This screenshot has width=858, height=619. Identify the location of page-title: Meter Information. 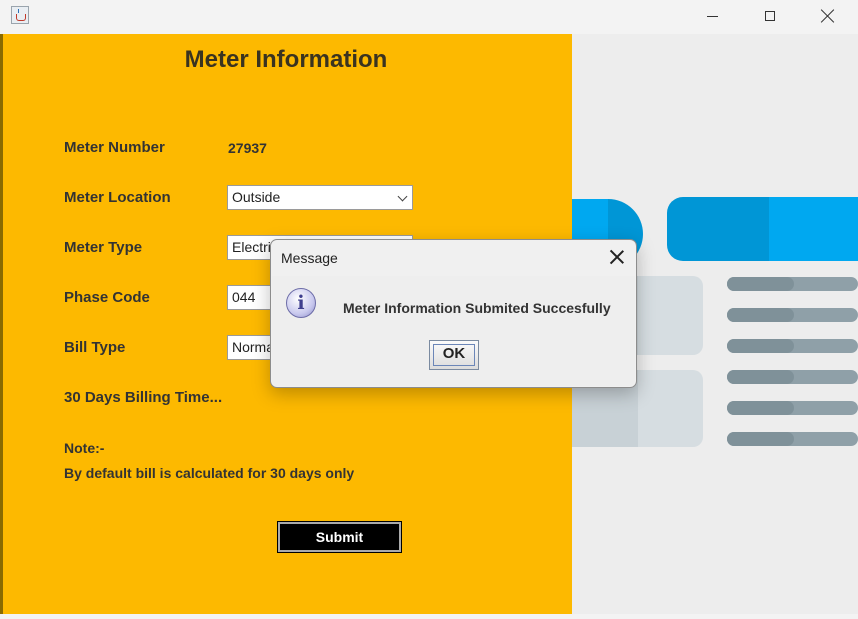
(286, 59).